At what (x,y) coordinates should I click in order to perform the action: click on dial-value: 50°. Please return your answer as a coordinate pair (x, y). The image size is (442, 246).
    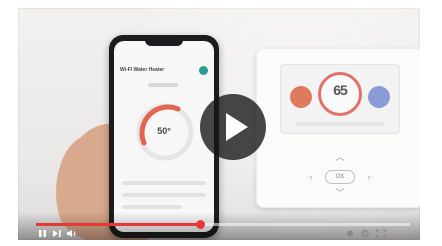
    Looking at the image, I should click on (164, 131).